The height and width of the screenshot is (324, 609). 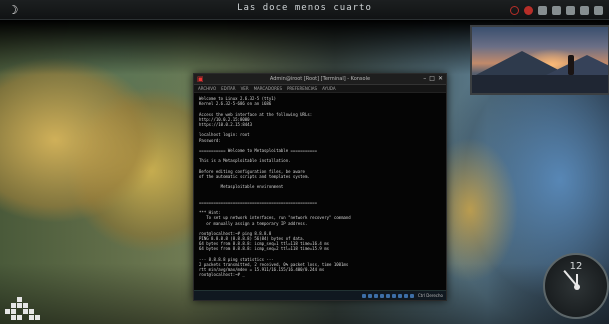 What do you see at coordinates (411, 295) in the screenshot?
I see `mouse-integration-icon` at bounding box center [411, 295].